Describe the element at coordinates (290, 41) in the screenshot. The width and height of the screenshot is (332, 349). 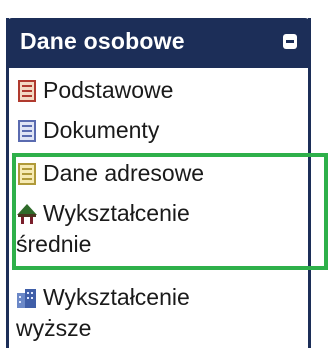
I see `collapse-button` at that location.